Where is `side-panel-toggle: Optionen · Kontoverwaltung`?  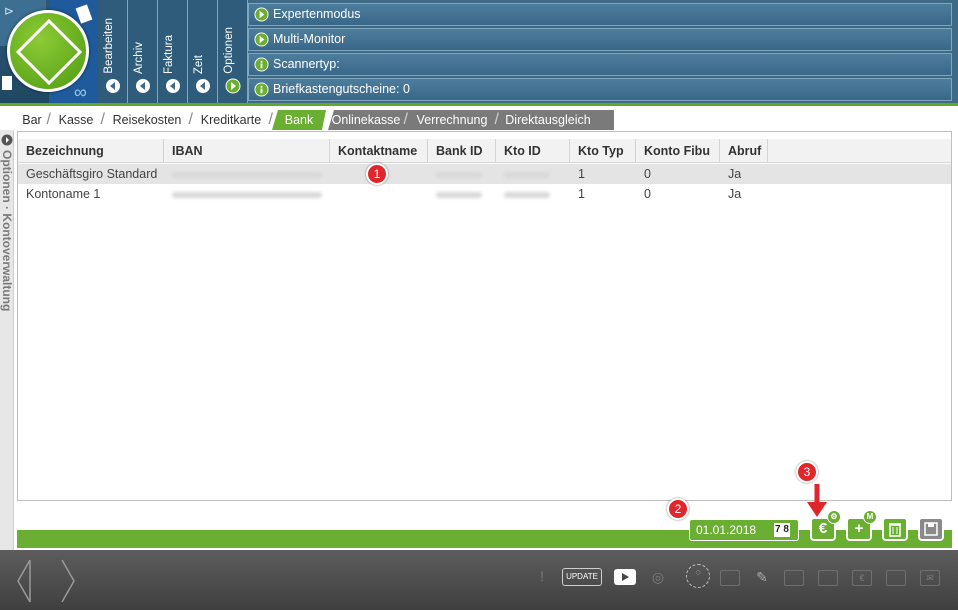
side-panel-toggle: Optionen · Kontoverwaltung is located at coordinates (7, 340).